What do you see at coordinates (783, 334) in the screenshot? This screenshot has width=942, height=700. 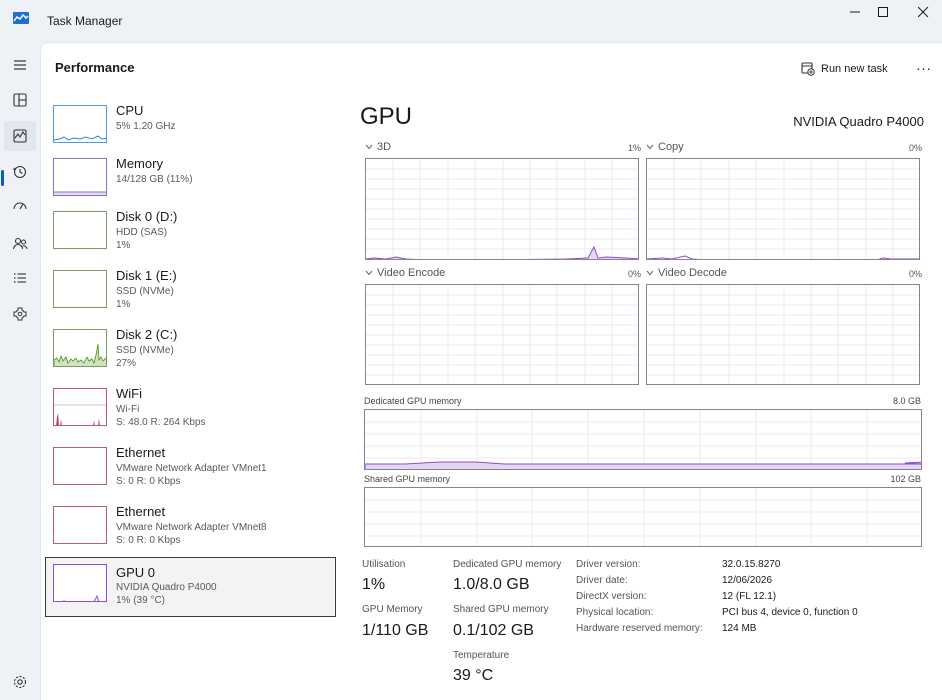 I see `engine-video-decode-graph` at bounding box center [783, 334].